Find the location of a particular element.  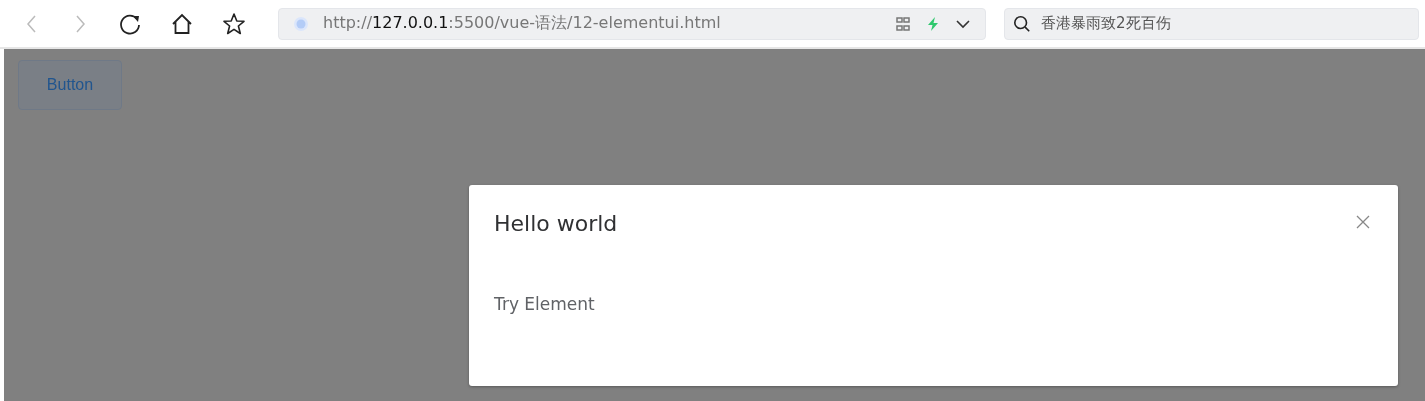

lightning-icon is located at coordinates (933, 23).